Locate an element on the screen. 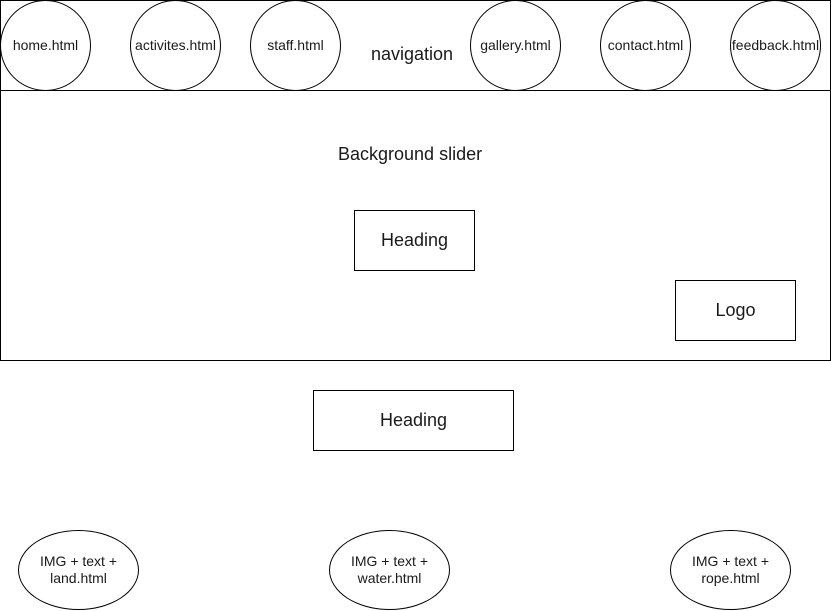 The width and height of the screenshot is (831, 611). card-water: IMG + text + water.html is located at coordinates (389, 570).